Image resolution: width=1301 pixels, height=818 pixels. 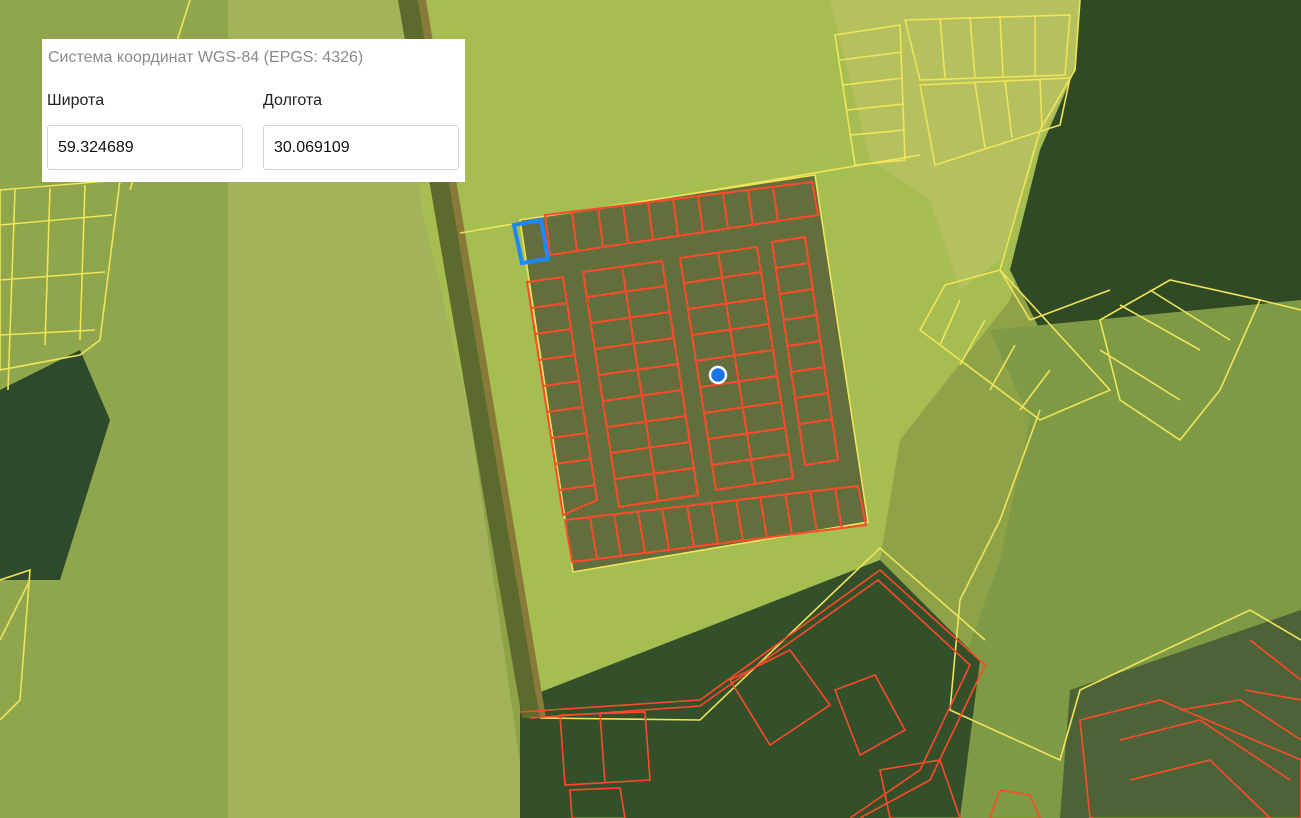 I want to click on parcel-block, so click(x=694, y=373).